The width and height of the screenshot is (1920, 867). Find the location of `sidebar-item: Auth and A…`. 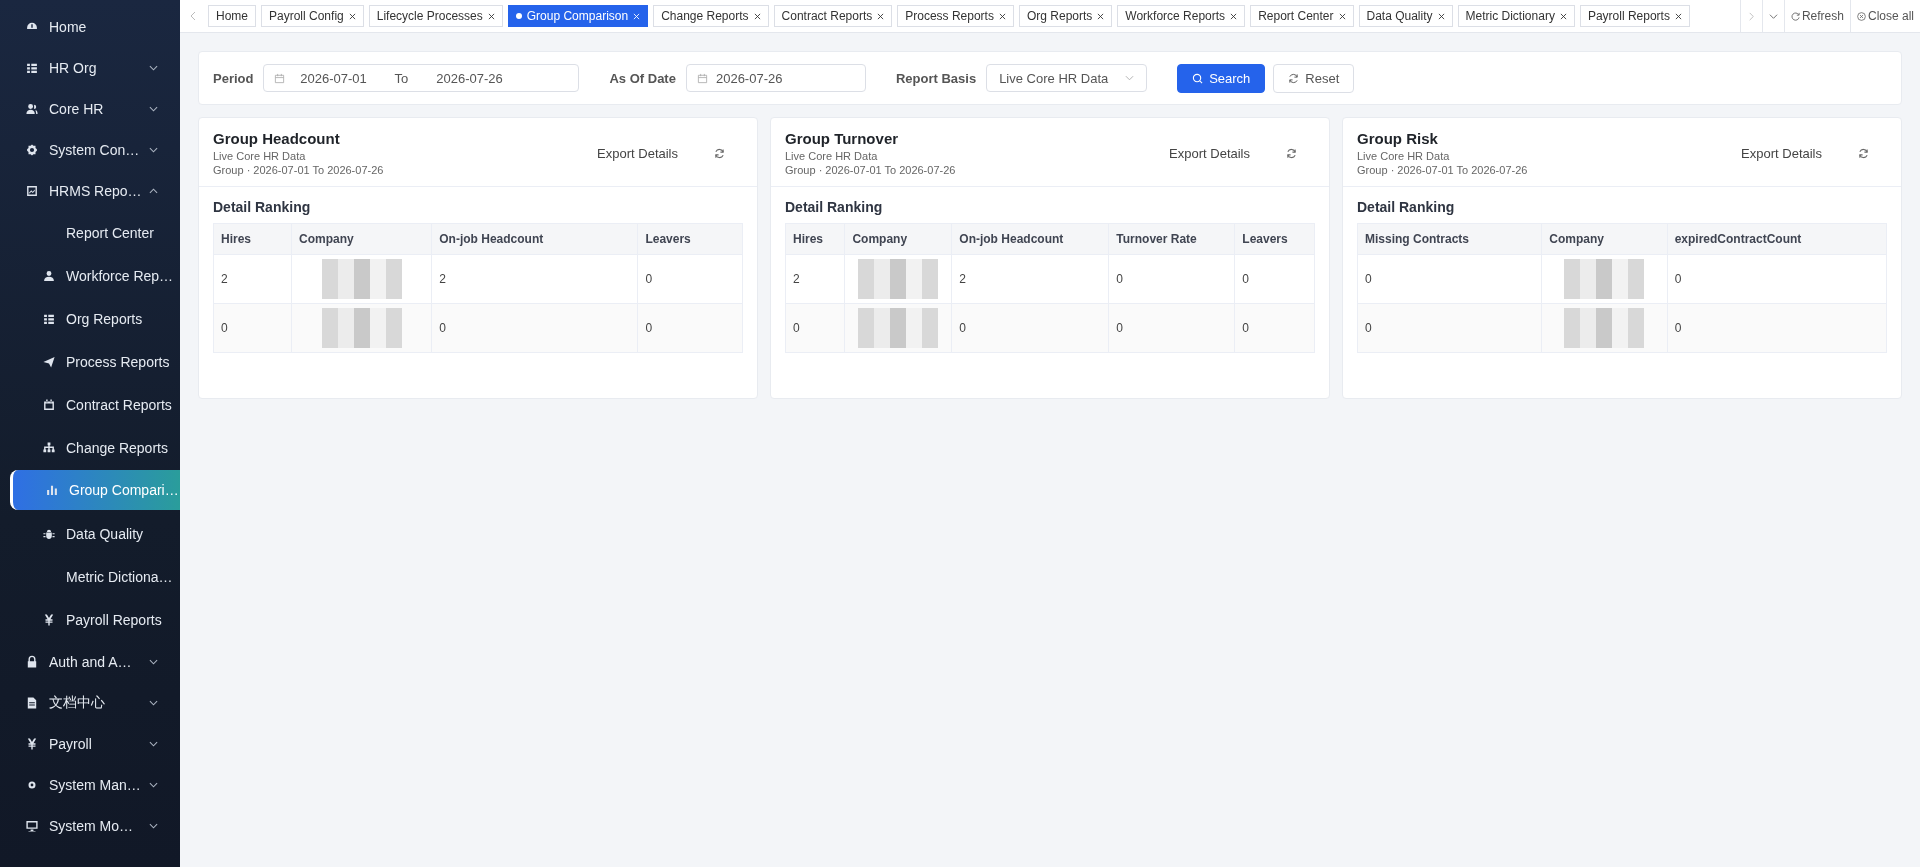

sidebar-item: Auth and A… is located at coordinates (90, 661).